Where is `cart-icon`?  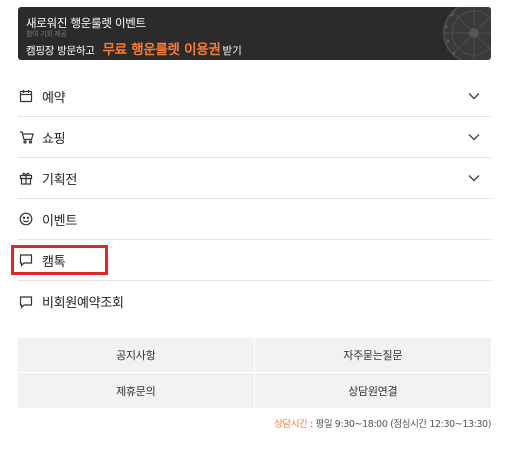 cart-icon is located at coordinates (26, 137).